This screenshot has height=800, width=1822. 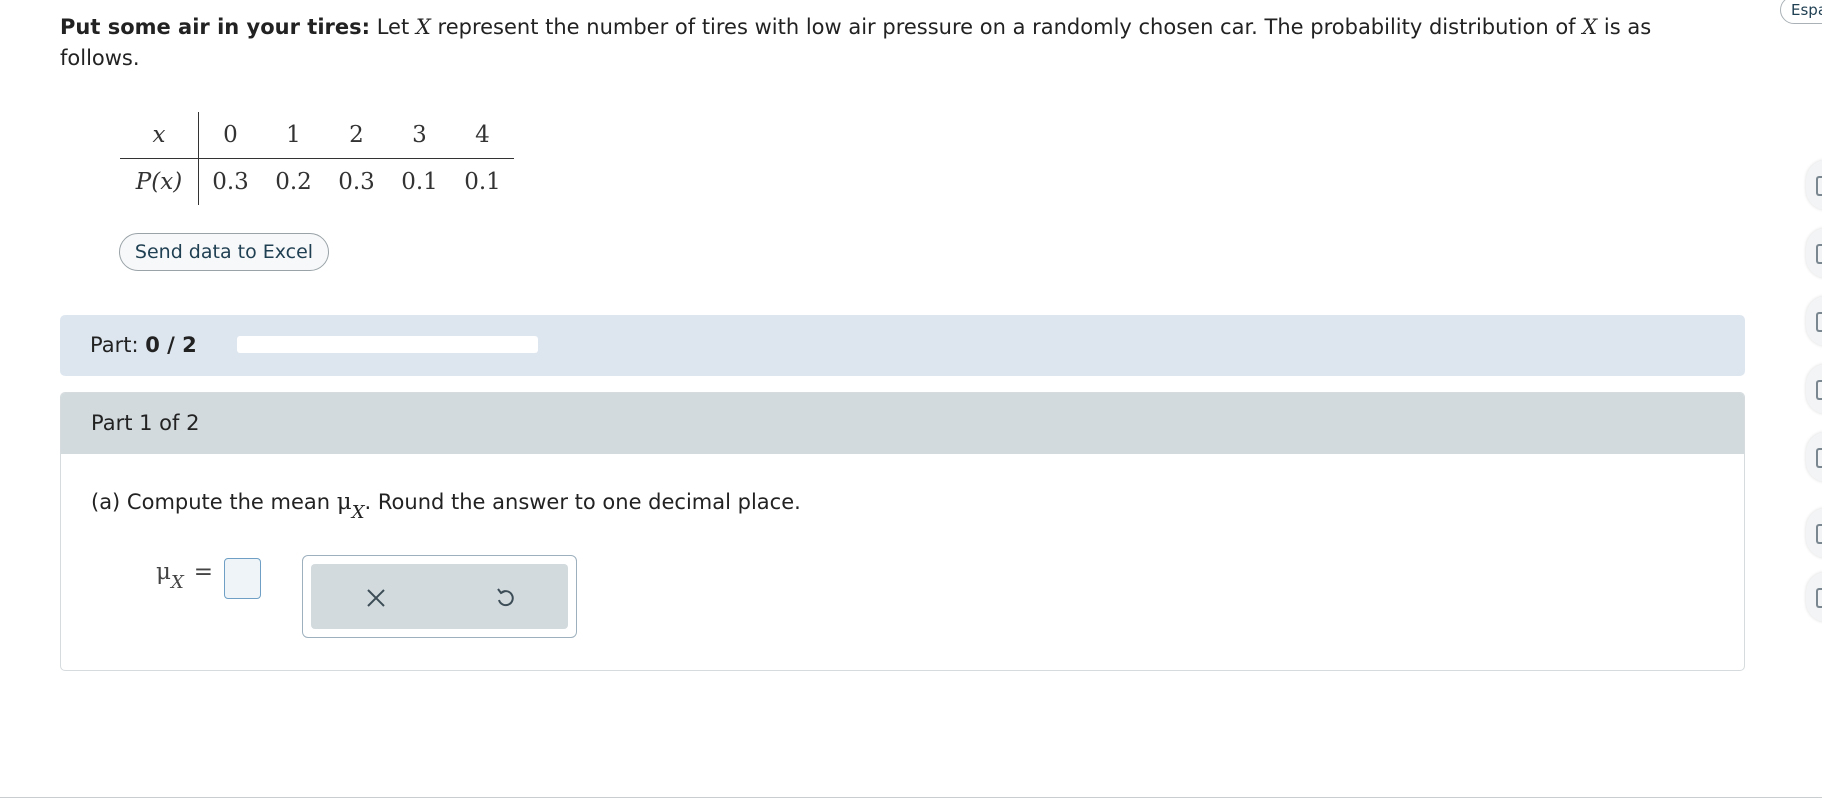 I want to click on probability-distribution-table: x 0 1 2 3 4 P(x) 0.3 0.2 0.3 0.1 0.1, so click(x=317, y=158).